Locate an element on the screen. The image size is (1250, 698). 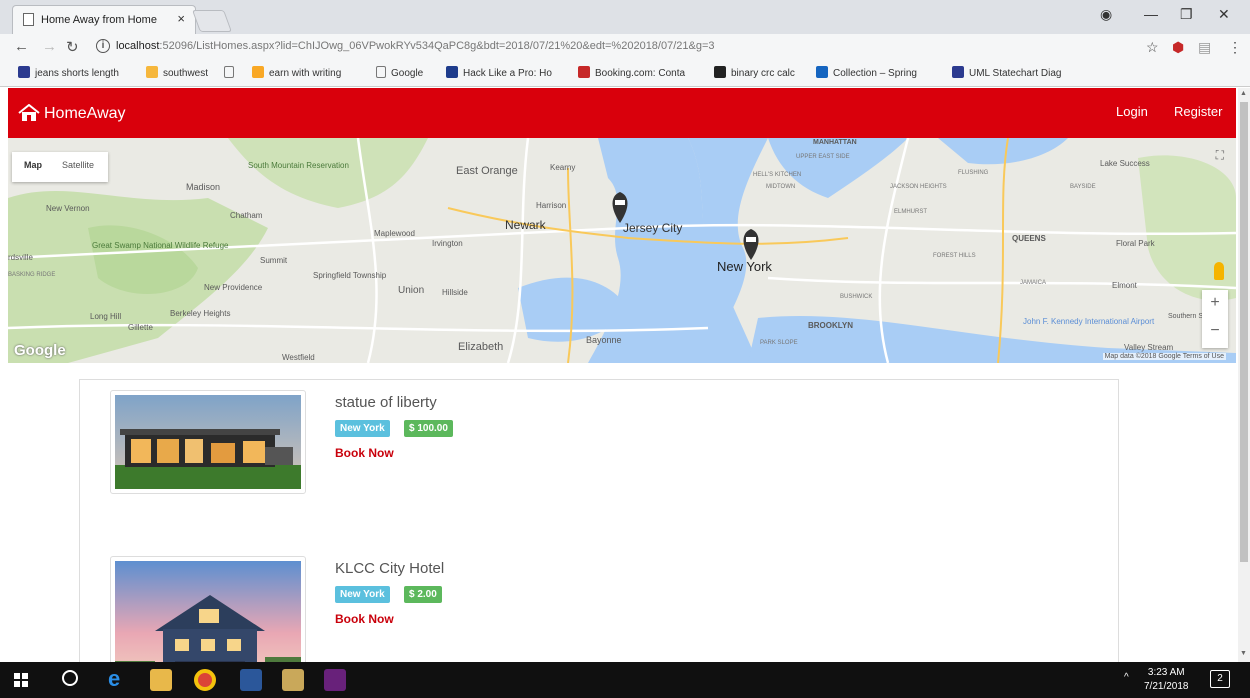
map-attribution: Map data ©2018 Google Terms of Use is located at coordinates (1164, 356).